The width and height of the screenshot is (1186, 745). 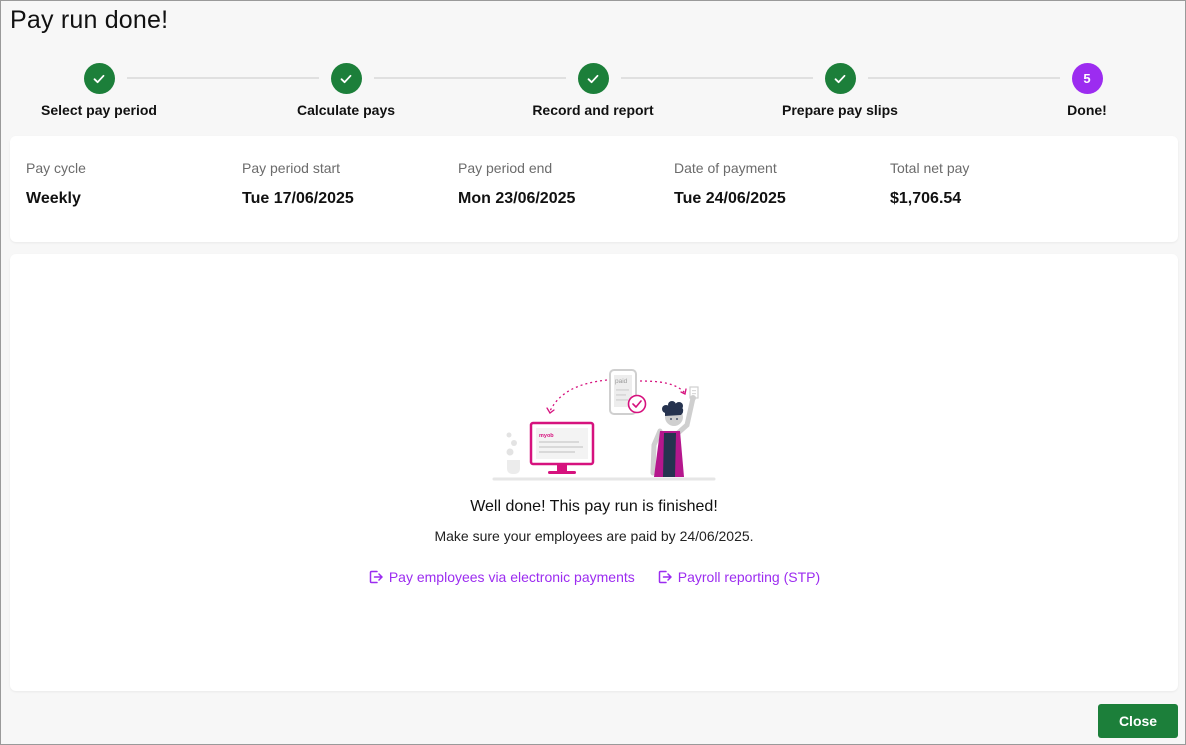 I want to click on electronic-payments-link: Pay employees via electronic payments, so click(x=501, y=577).